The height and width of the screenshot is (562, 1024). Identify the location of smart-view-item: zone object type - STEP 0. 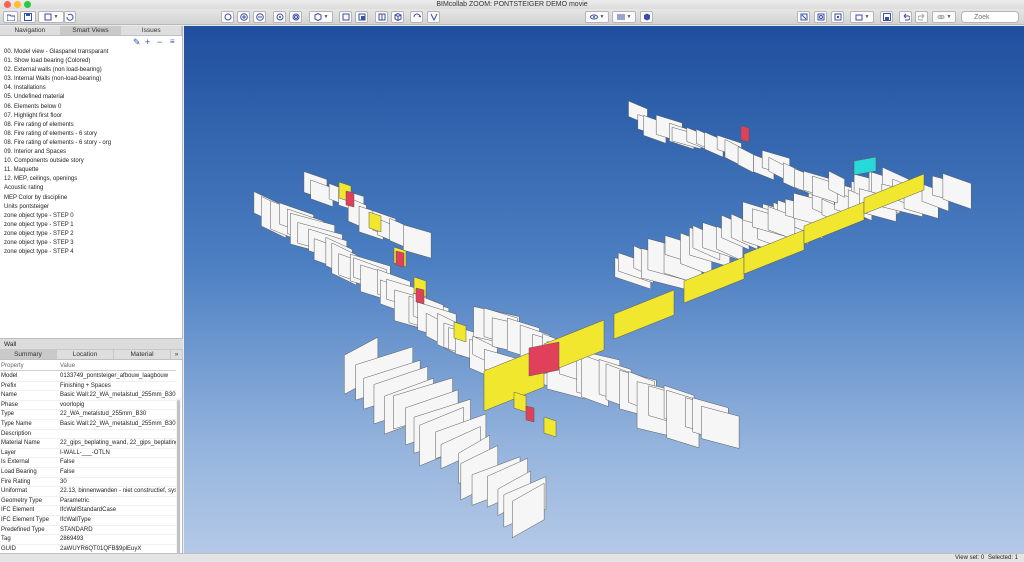
(93, 216).